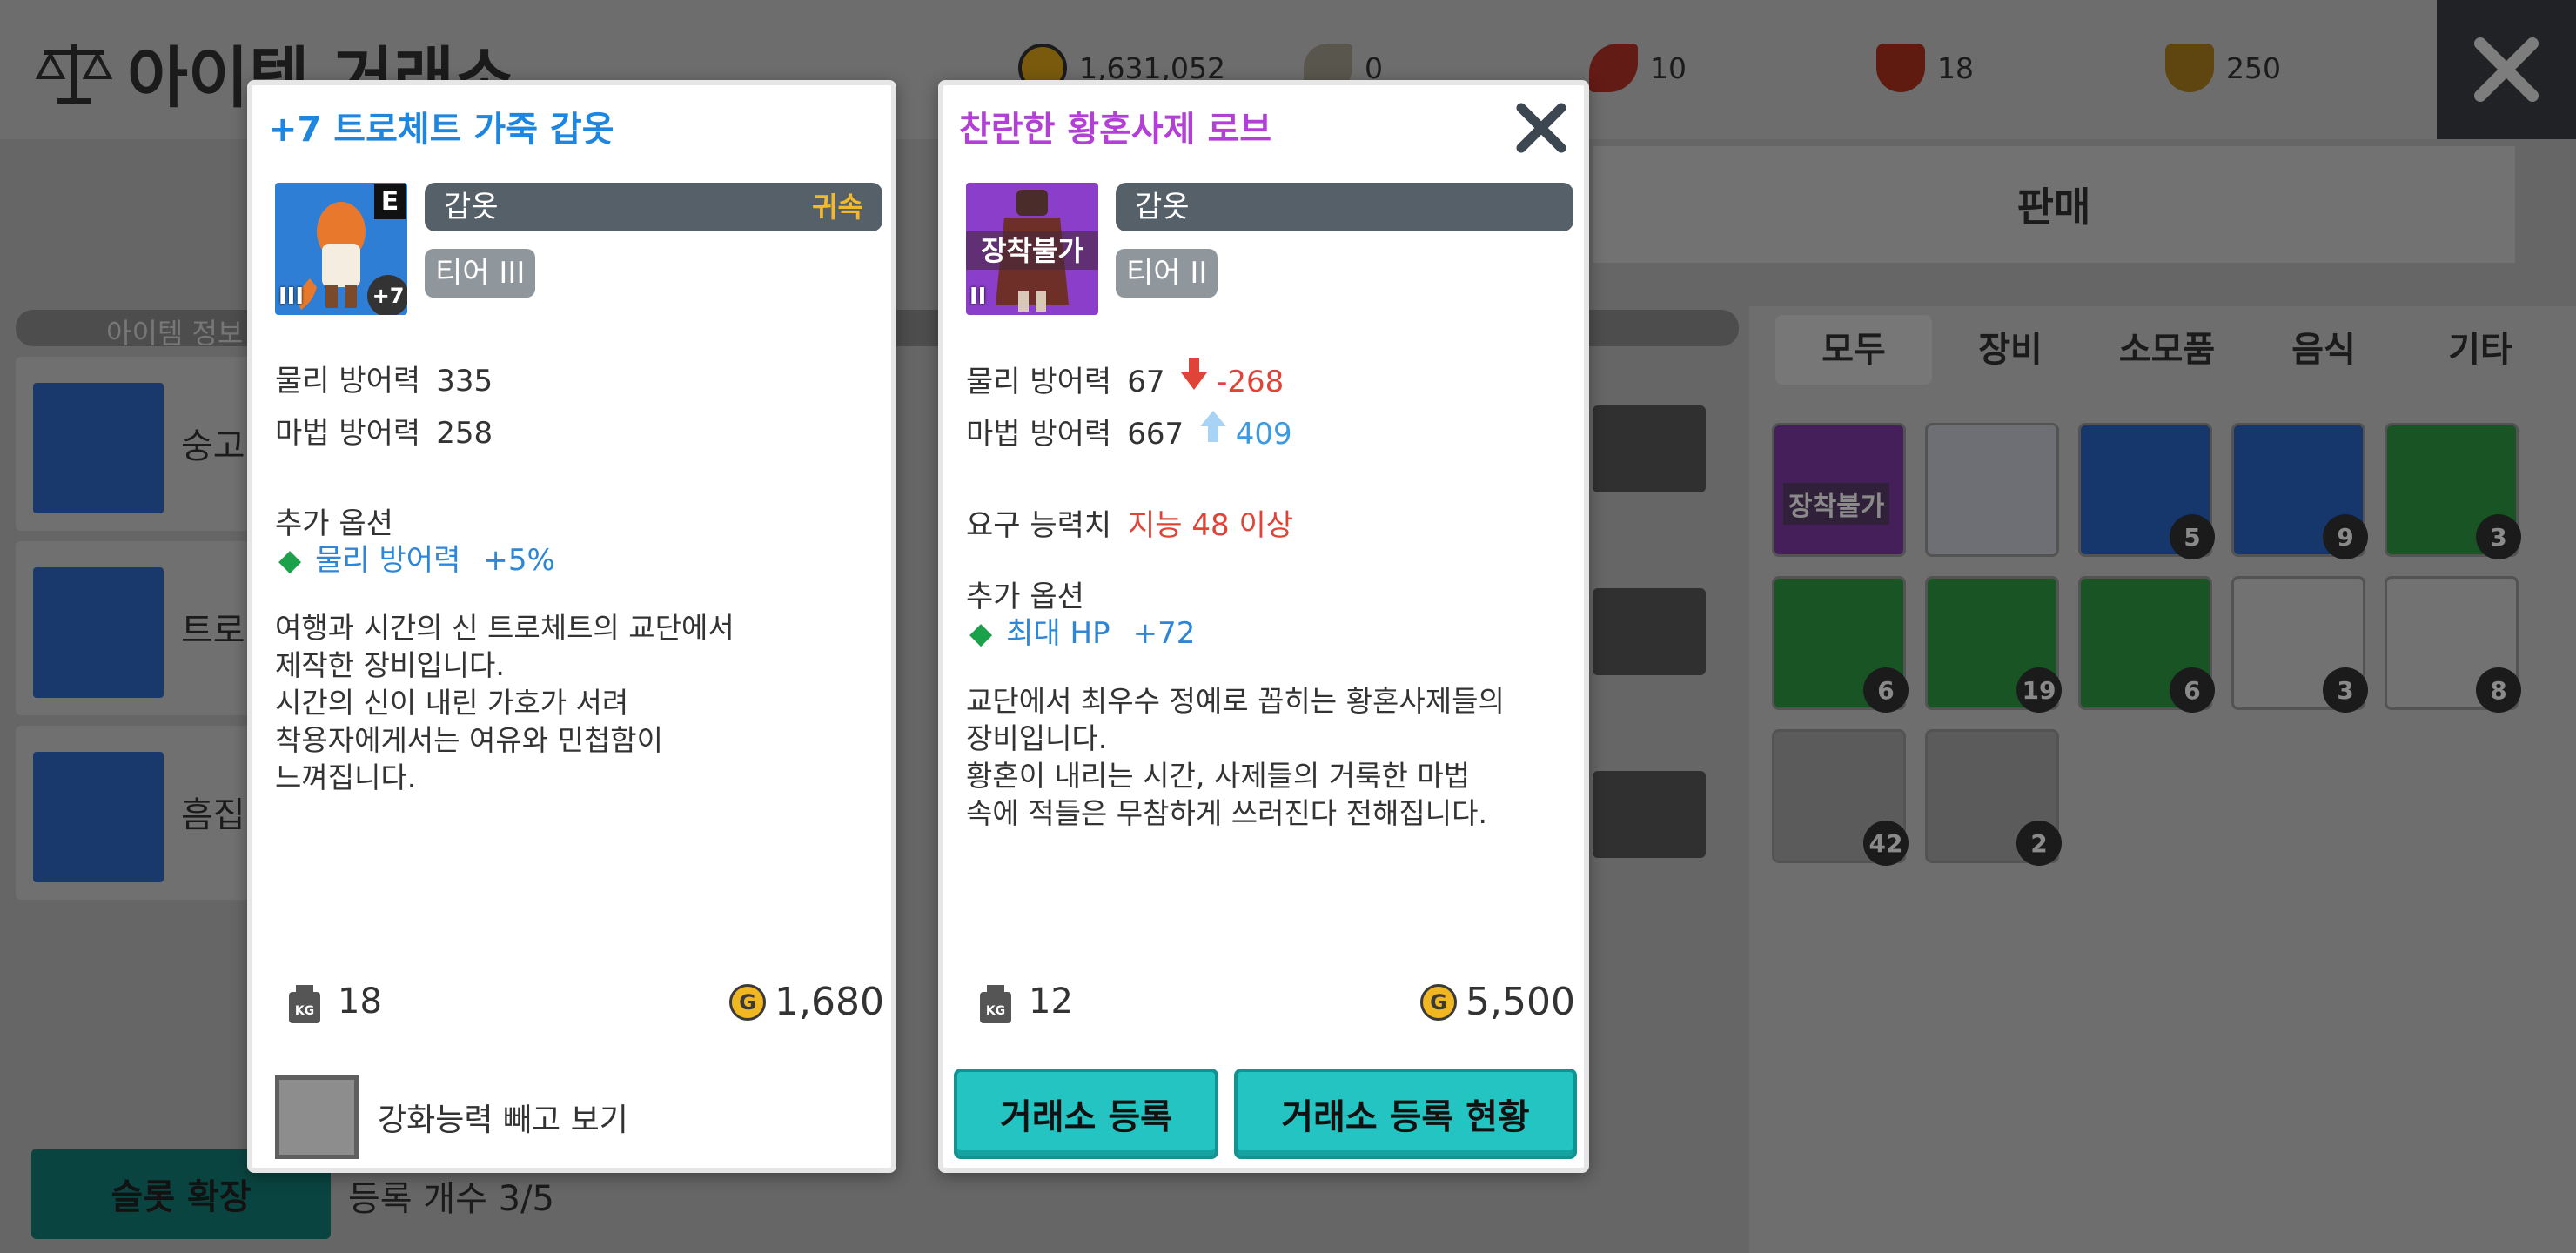 Image resolution: width=2576 pixels, height=1253 pixels. I want to click on enhance-badge: +7, so click(387, 295).